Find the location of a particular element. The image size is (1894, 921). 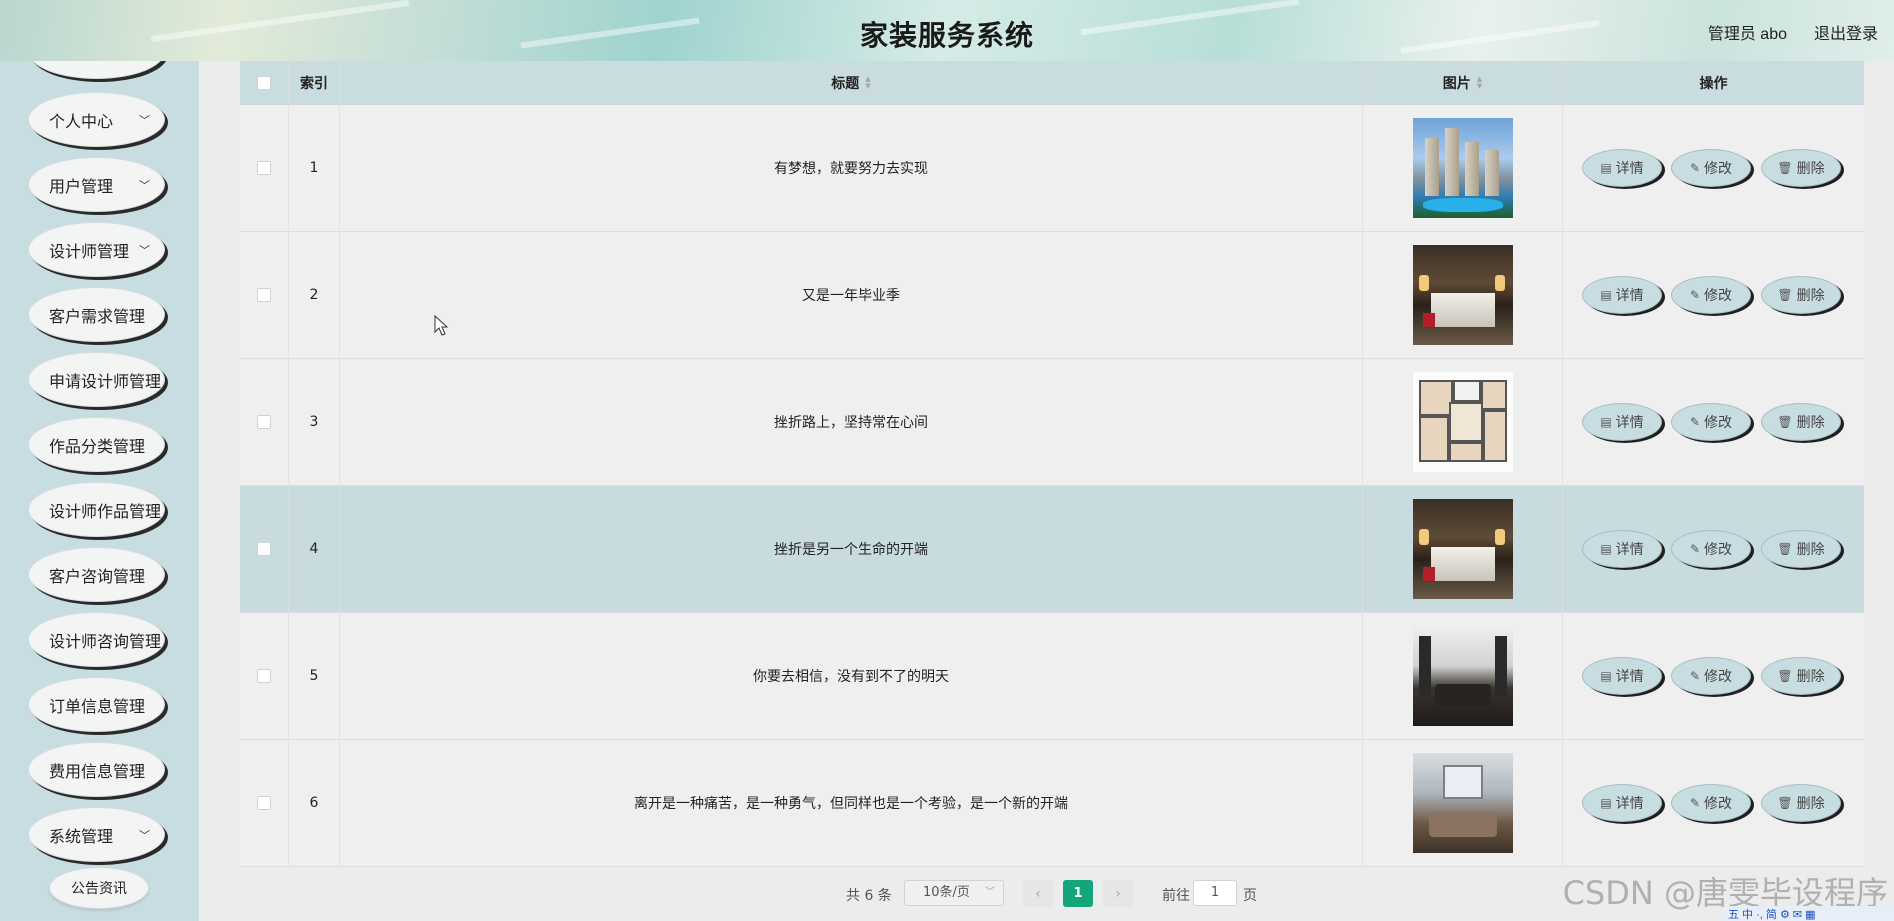

table-row: 5 你要去相信，没有到不了的明天 ▤ 详情 ✎ 修改 🗑 删除 is located at coordinates (1052, 676).